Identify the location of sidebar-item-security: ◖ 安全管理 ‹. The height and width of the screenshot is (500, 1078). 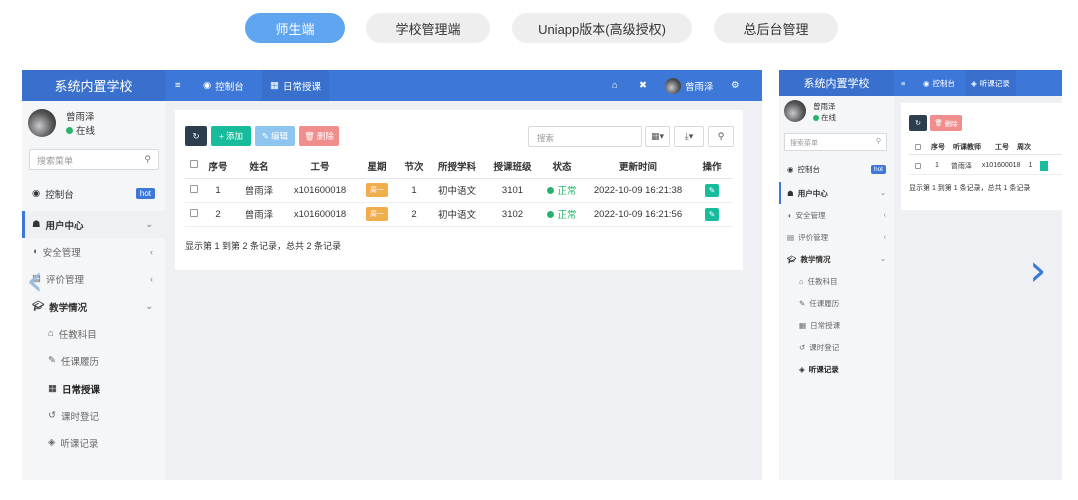
(836, 215).